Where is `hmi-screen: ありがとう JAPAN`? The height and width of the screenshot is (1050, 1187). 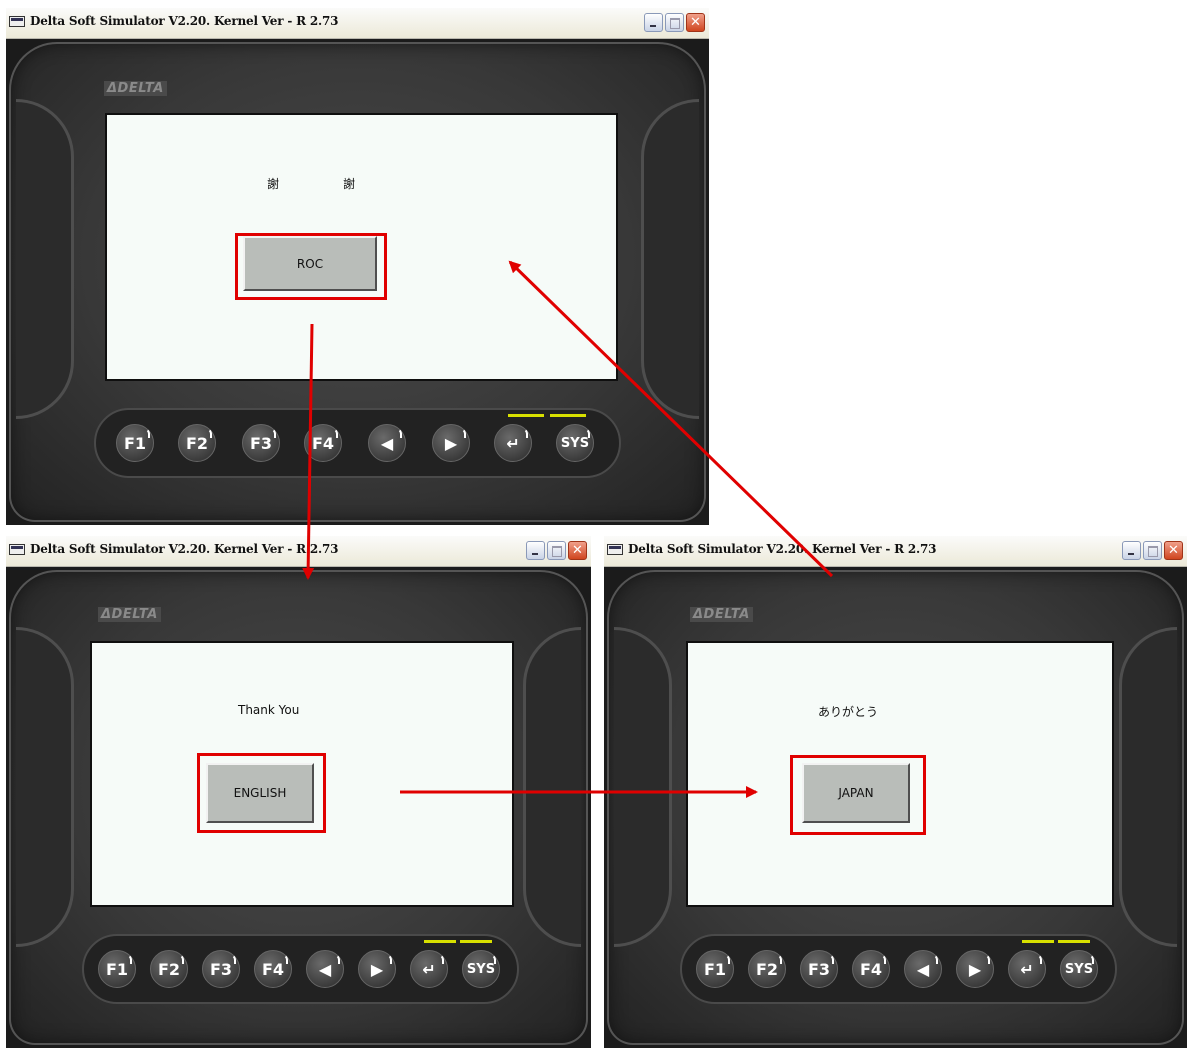
hmi-screen: ありがとう JAPAN is located at coordinates (900, 774).